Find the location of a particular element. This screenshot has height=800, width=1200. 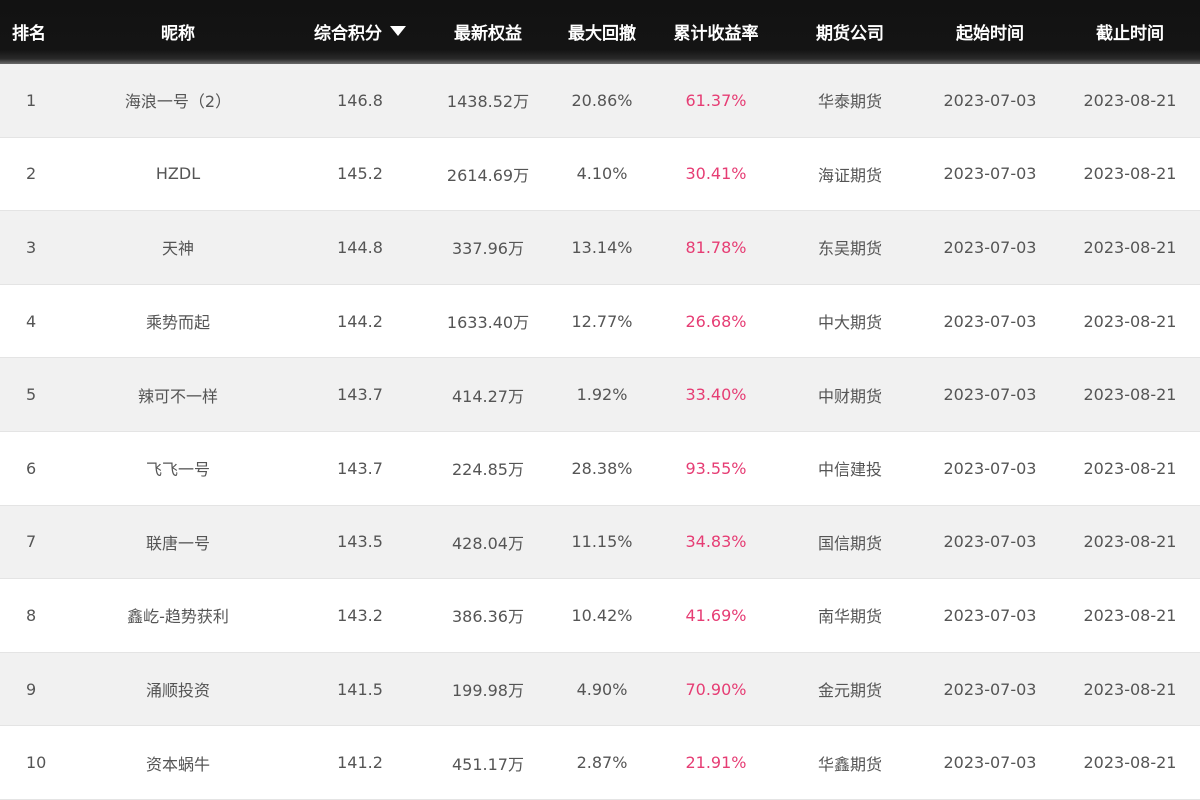

score-cell: 144.2 is located at coordinates (360, 321).